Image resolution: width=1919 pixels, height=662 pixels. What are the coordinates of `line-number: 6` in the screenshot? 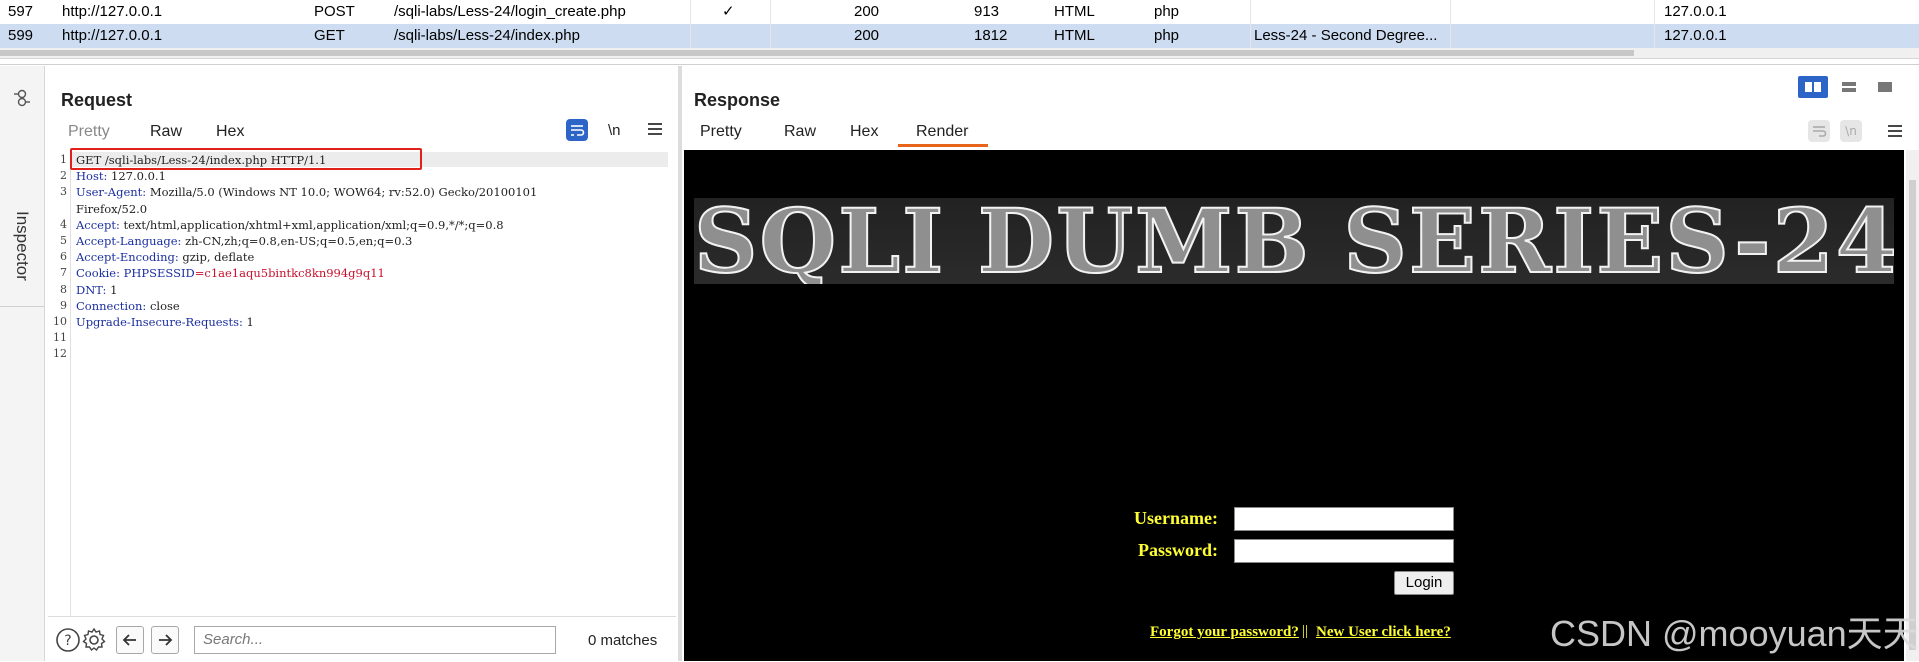 It's located at (63, 257).